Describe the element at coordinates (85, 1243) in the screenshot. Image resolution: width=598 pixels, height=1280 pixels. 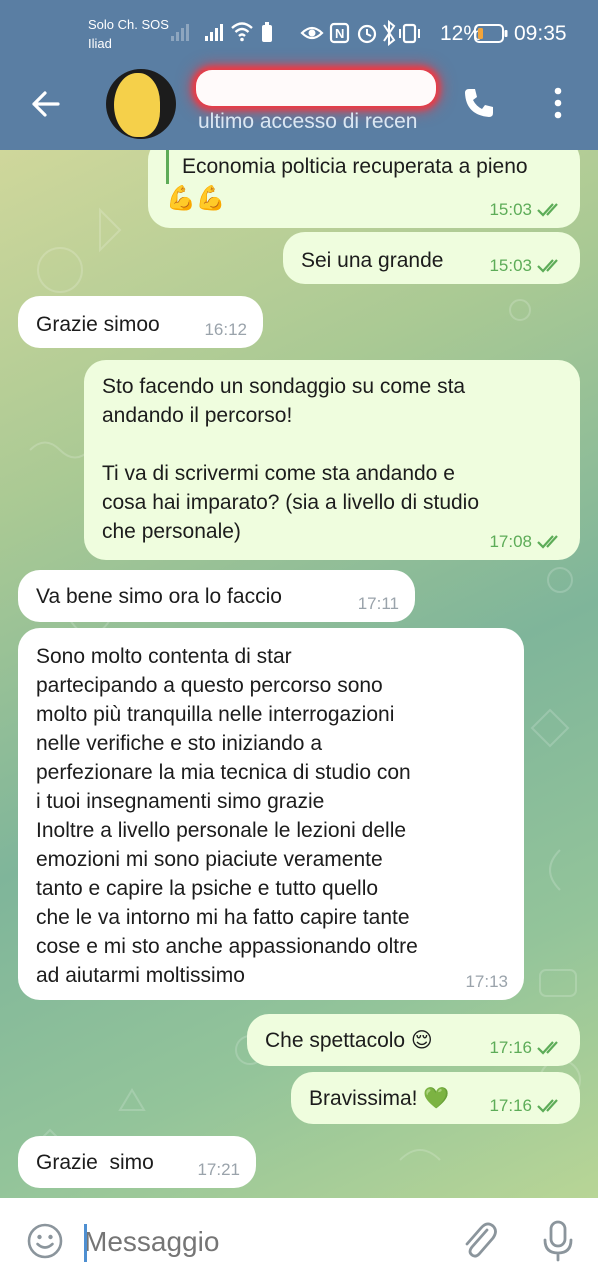
I see `text-cursor` at that location.